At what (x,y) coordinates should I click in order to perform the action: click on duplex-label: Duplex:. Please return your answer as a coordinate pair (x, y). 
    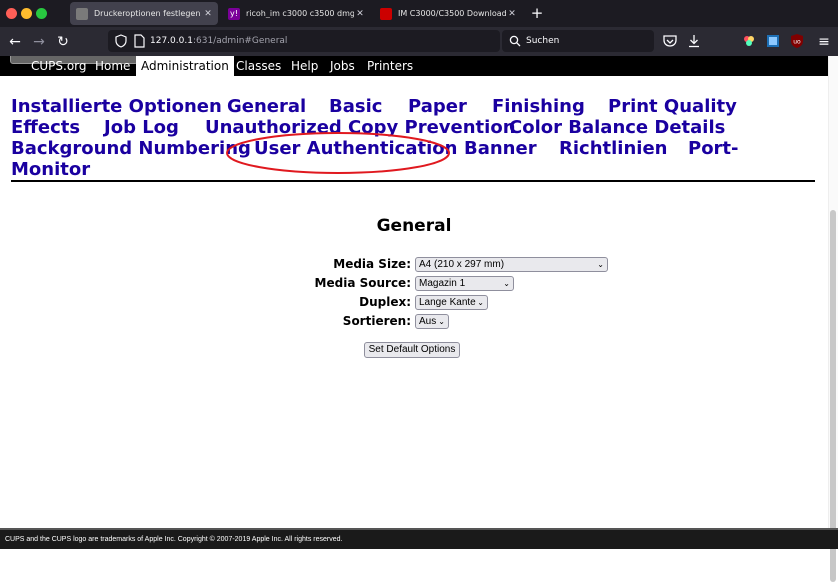
    Looking at the image, I should click on (385, 302).